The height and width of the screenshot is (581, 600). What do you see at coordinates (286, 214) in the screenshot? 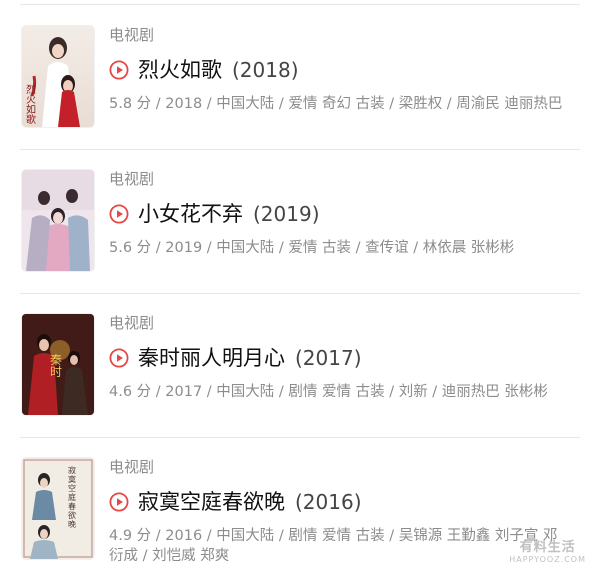
I see `item-year: (2019)` at bounding box center [286, 214].